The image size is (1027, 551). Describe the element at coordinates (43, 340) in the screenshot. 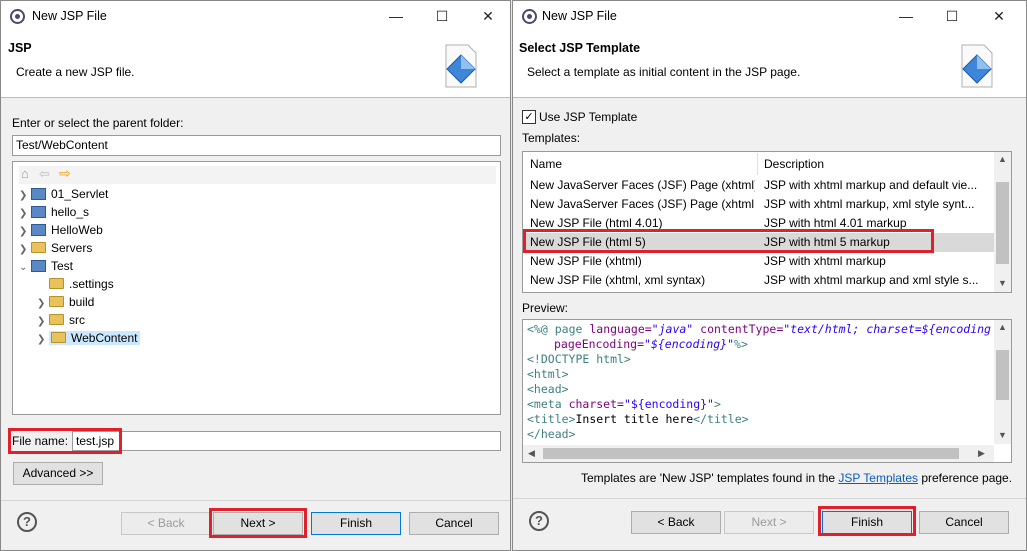

I see `chevron-right-icon: ❯` at that location.